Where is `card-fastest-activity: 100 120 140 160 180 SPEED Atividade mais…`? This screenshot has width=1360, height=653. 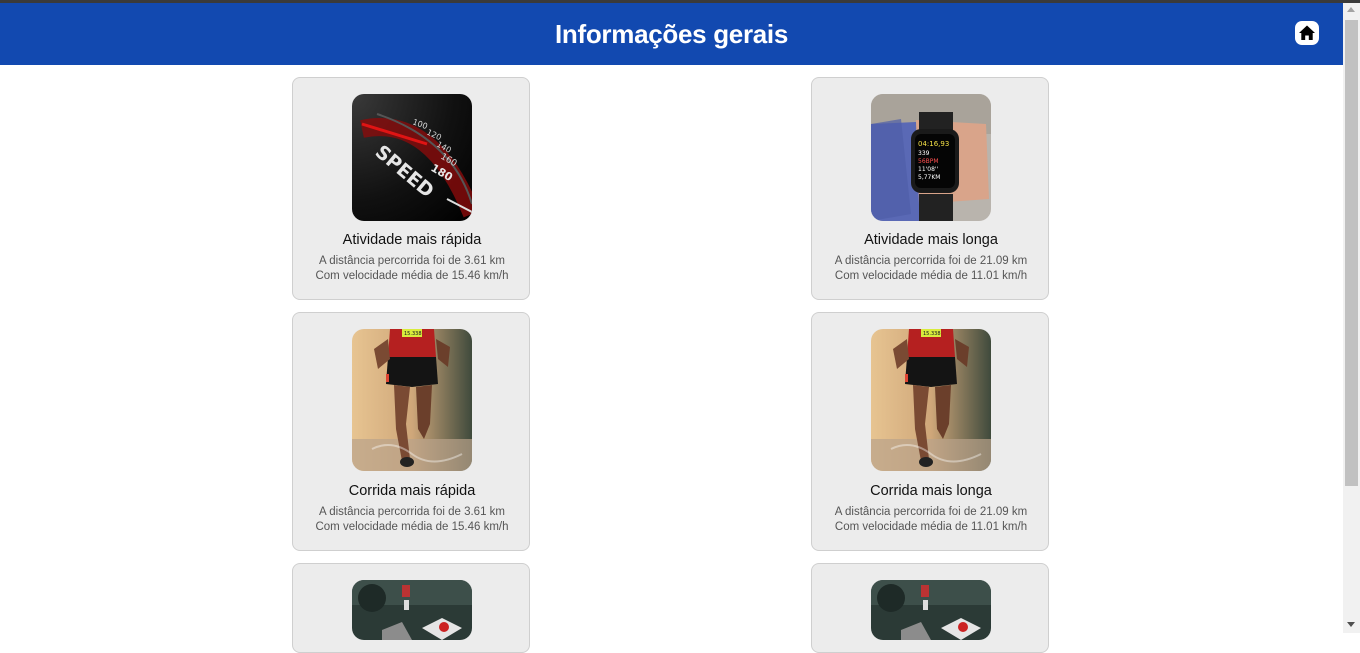 card-fastest-activity: 100 120 140 160 180 SPEED Atividade mais… is located at coordinates (411, 188).